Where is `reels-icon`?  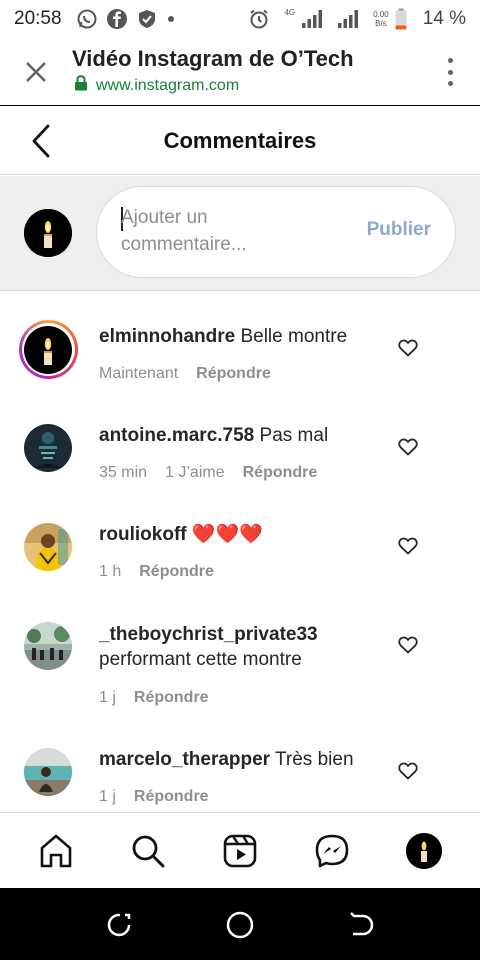 reels-icon is located at coordinates (240, 851).